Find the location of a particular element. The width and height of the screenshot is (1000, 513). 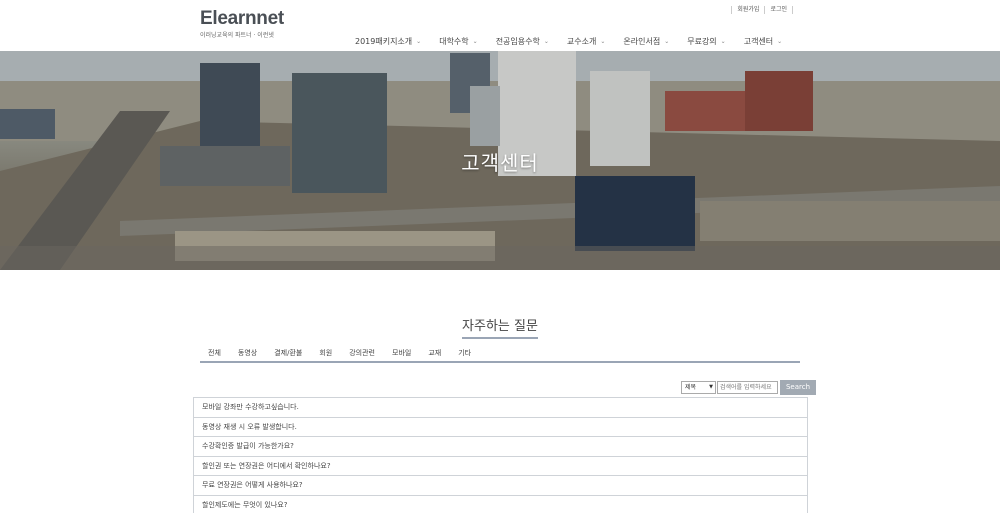

nav-item-university-math: 대학수학 ⌄ is located at coordinates (458, 41).